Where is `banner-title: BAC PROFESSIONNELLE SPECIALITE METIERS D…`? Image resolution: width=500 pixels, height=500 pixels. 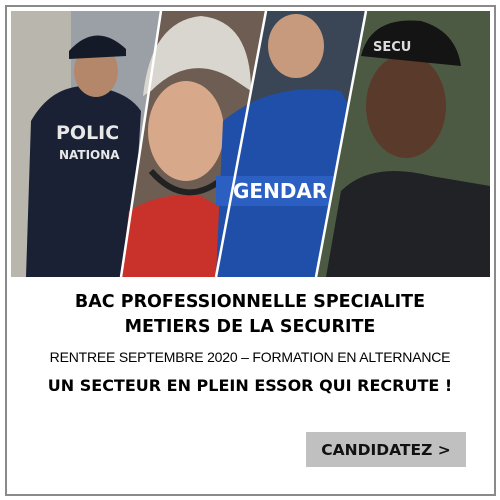 banner-title: BAC PROFESSIONNELLE SPECIALITE METIERS D… is located at coordinates (250, 315).